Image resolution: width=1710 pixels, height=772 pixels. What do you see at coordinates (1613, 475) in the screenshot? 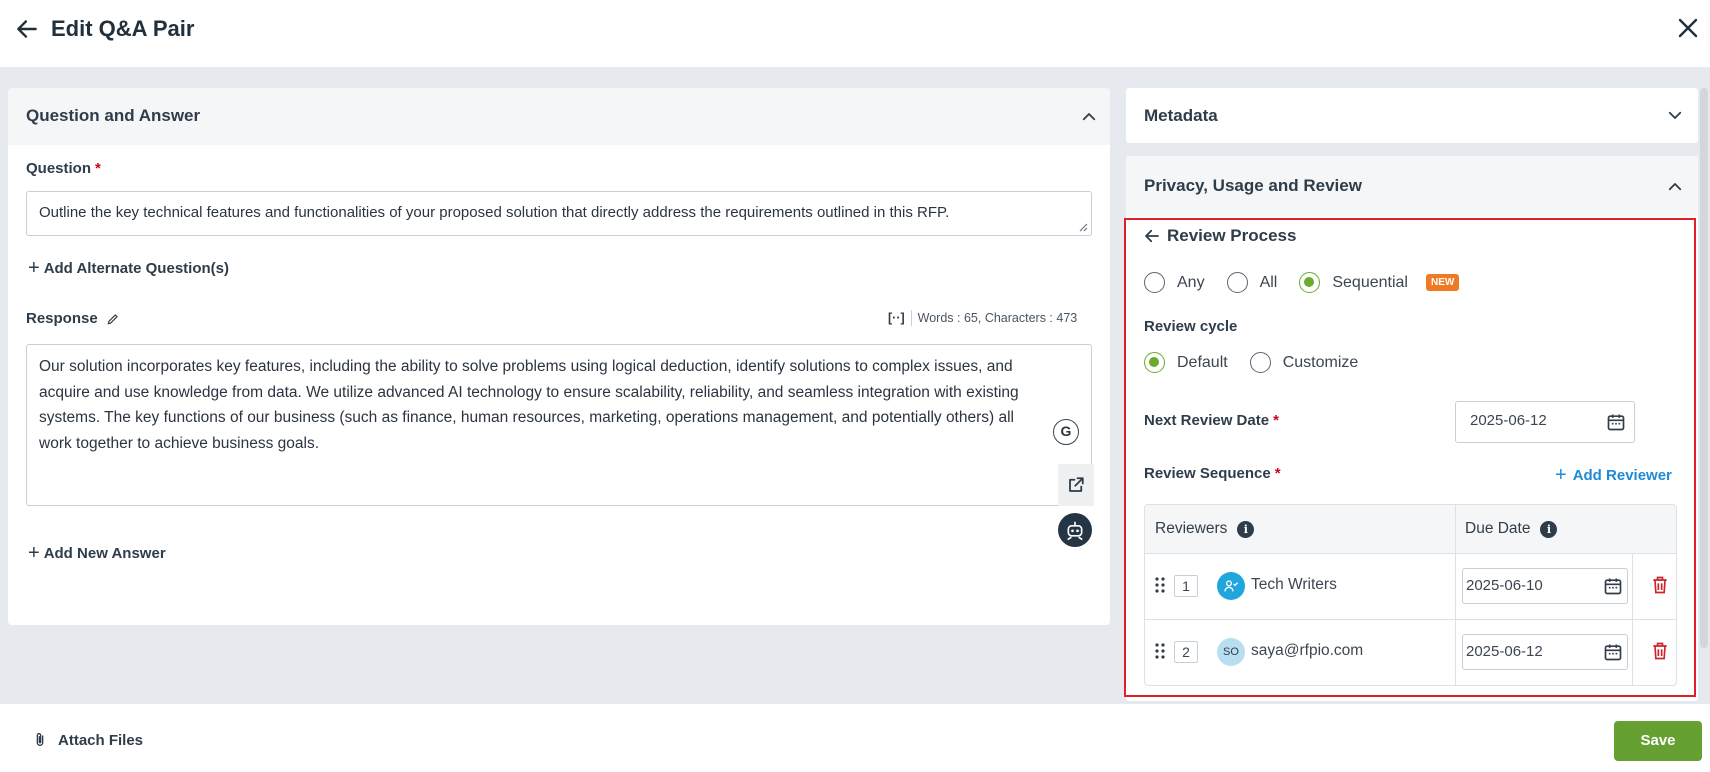
I see `add-reviewer-button: + Add Reviewer` at bounding box center [1613, 475].